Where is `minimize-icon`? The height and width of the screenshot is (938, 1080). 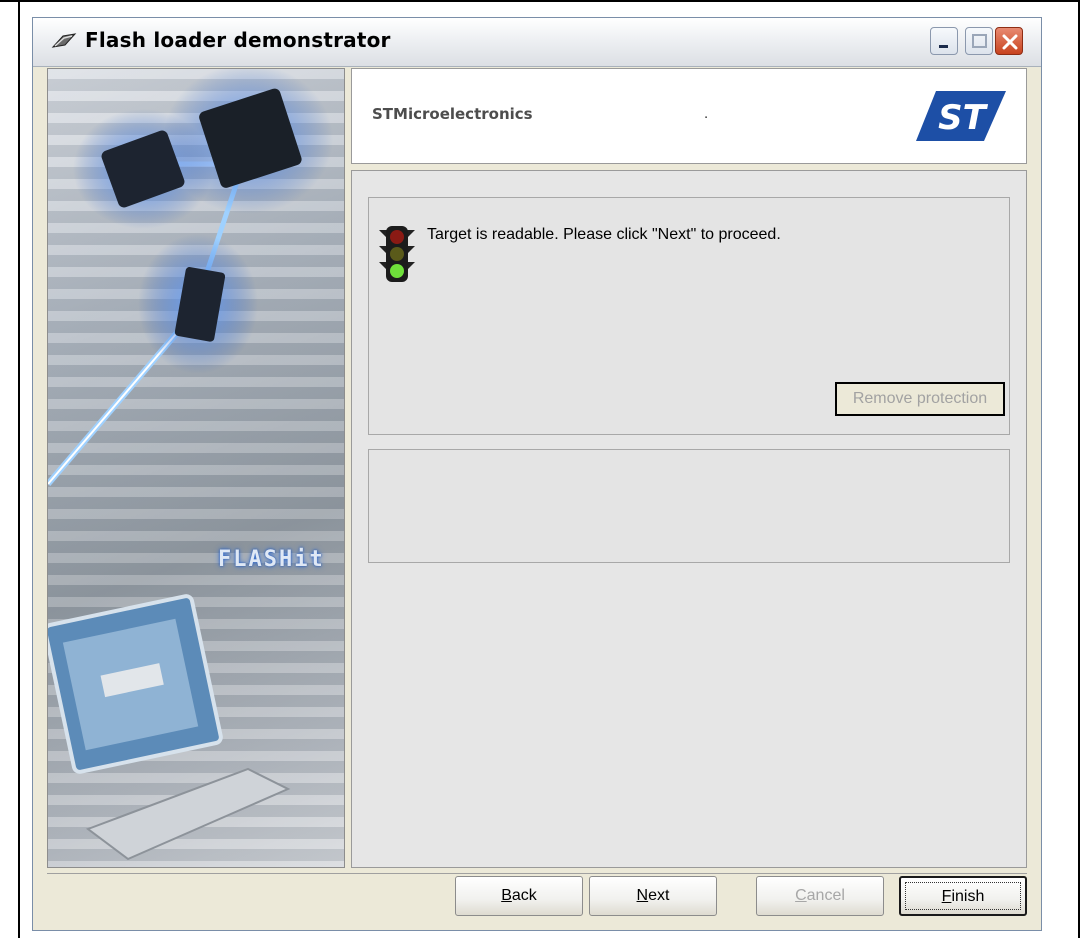
minimize-icon is located at coordinates (943, 46).